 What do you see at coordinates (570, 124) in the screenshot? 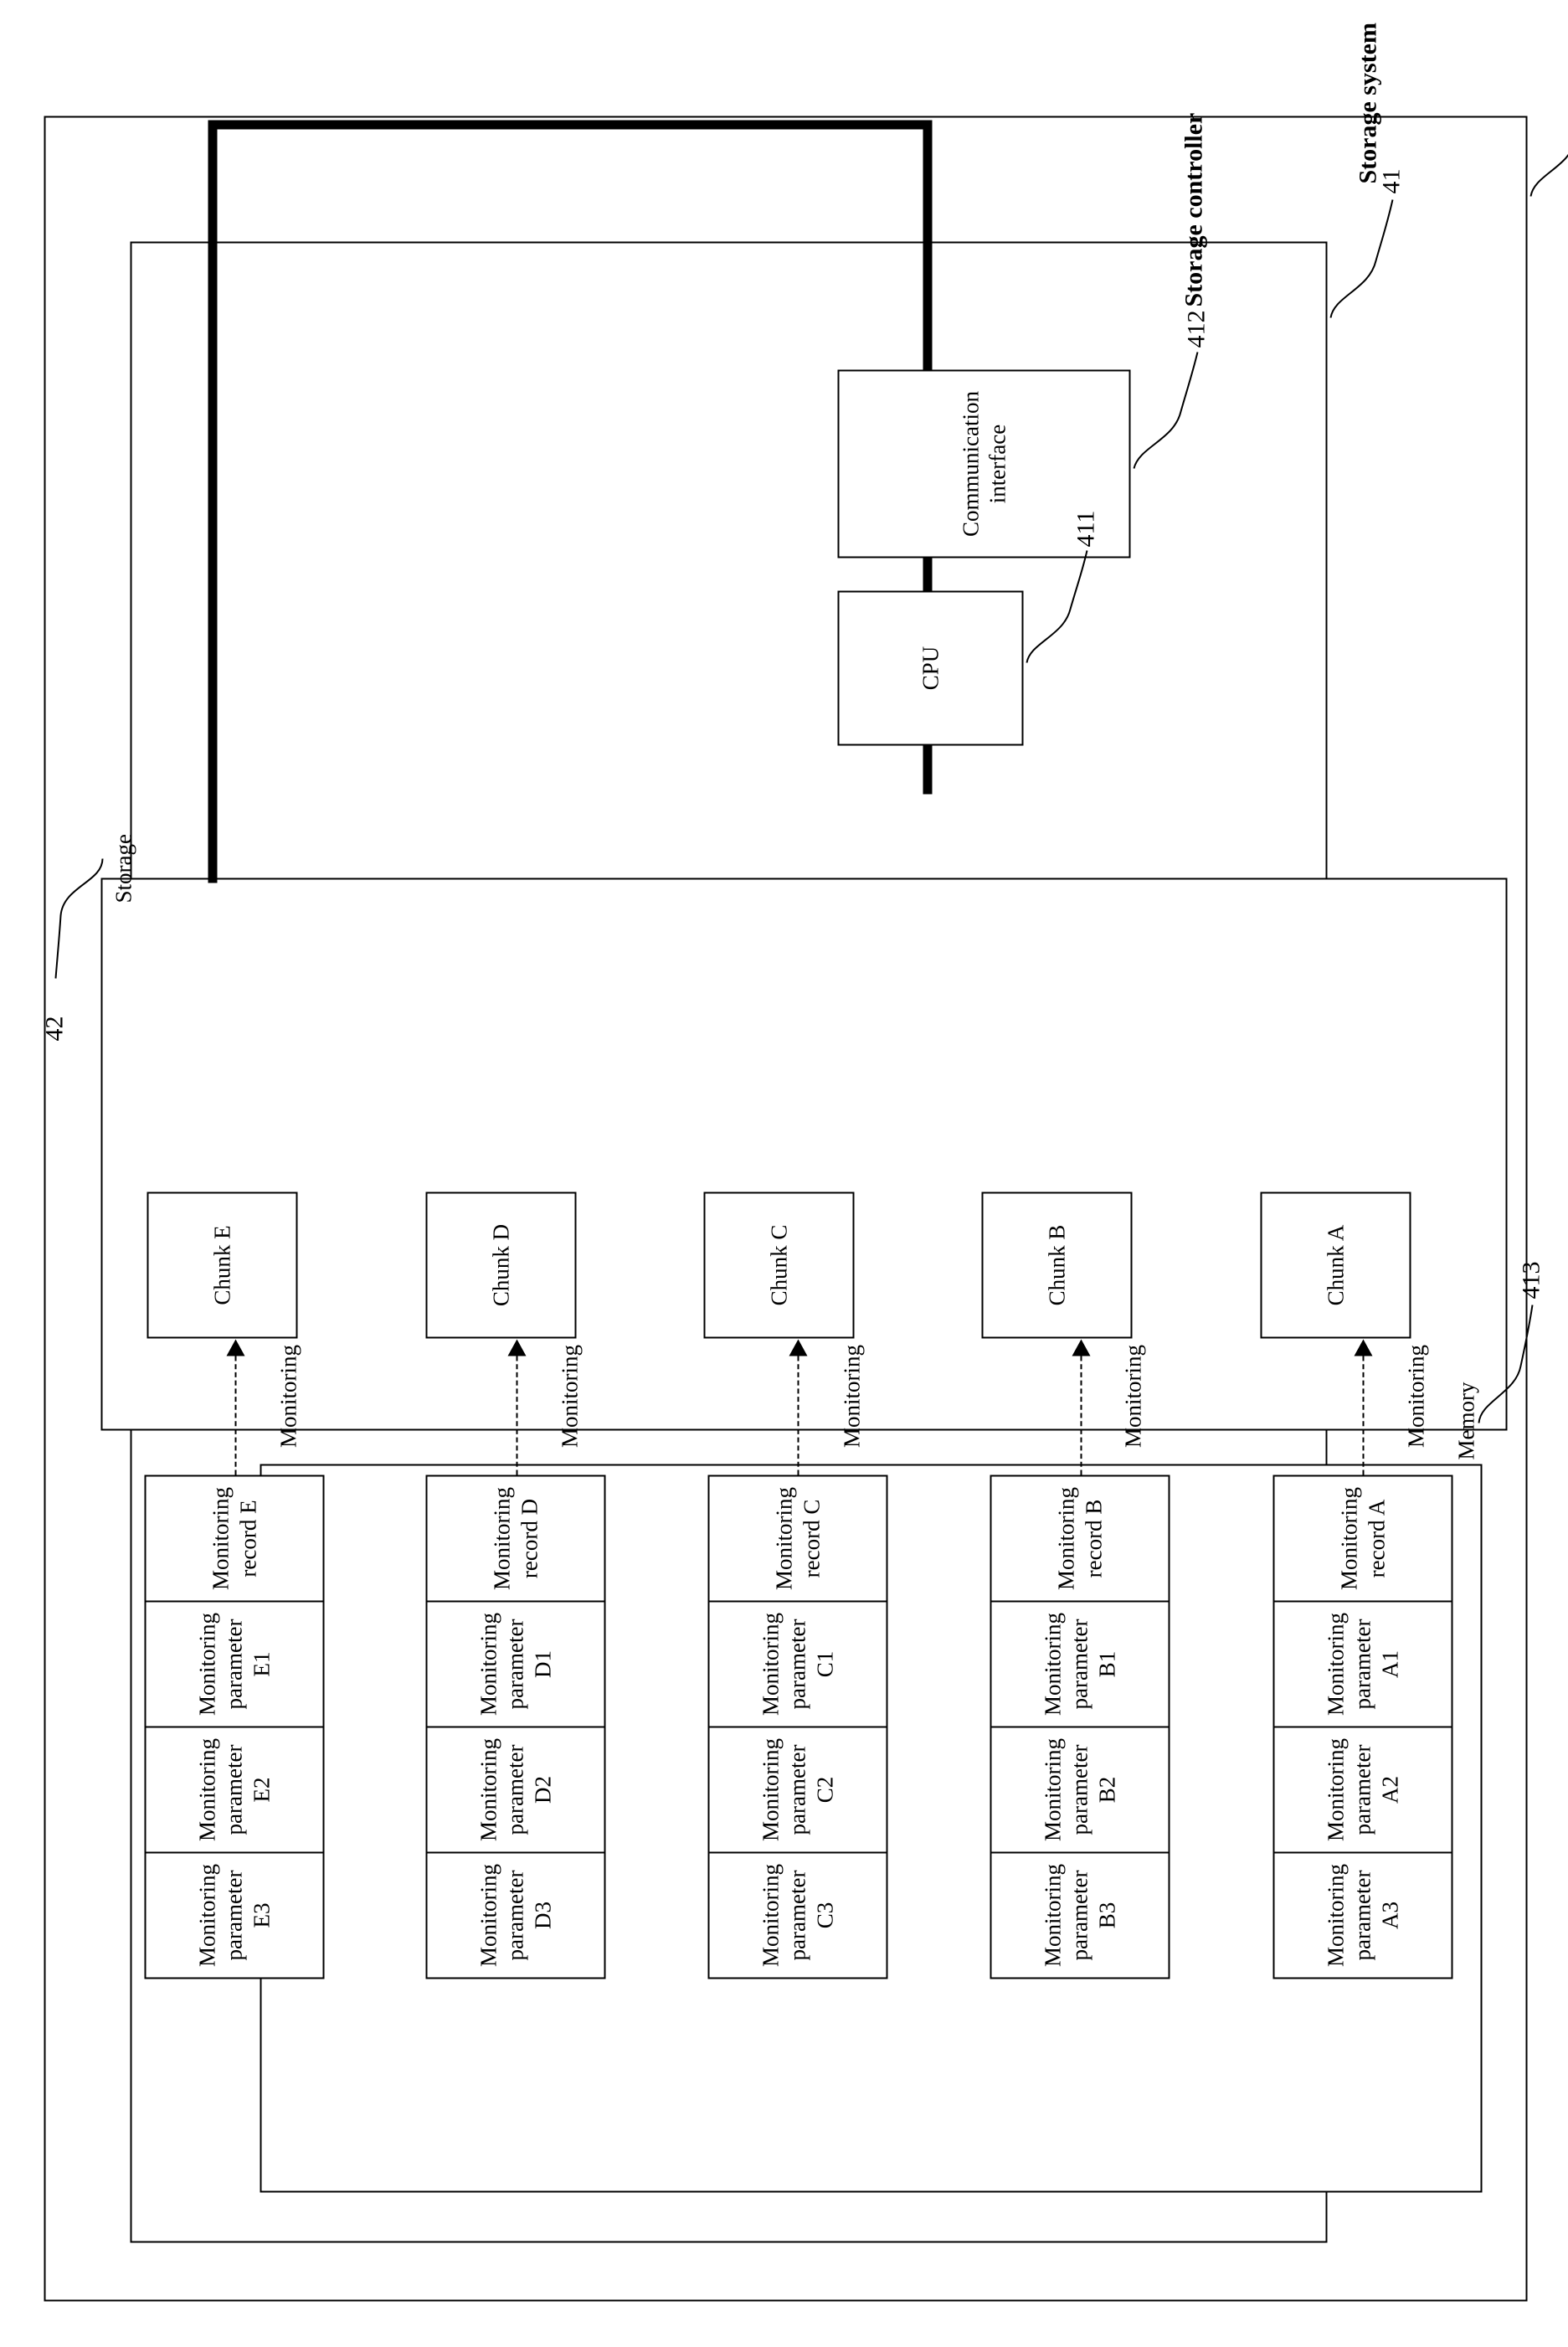
I see `bus-comm-corner-vertical` at bounding box center [570, 124].